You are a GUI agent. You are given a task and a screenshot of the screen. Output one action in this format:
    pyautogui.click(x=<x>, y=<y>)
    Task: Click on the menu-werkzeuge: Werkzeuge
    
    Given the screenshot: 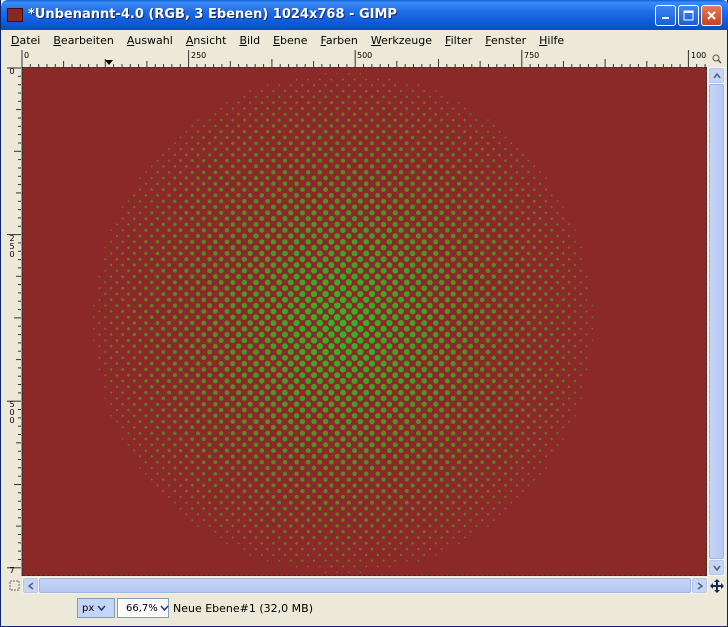 What is the action you would take?
    pyautogui.click(x=402, y=40)
    